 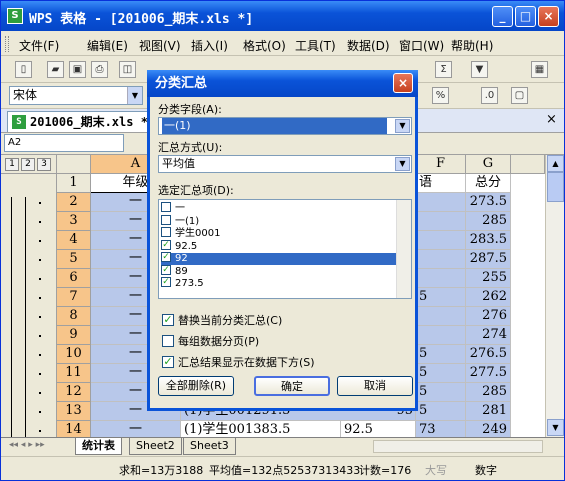 What do you see at coordinates (441, 183) in the screenshot?
I see `cell-f: 语` at bounding box center [441, 183].